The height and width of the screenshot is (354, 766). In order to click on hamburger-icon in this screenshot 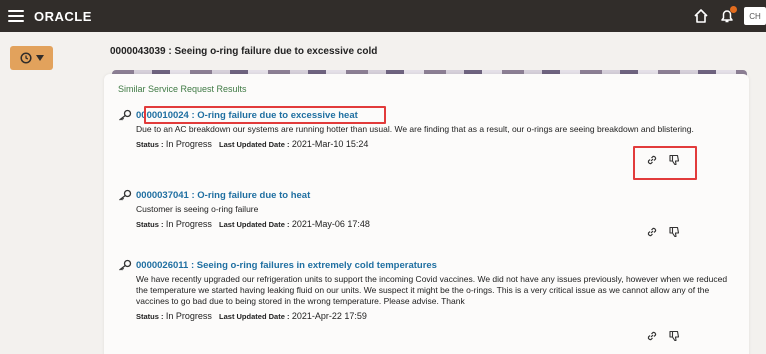, I will do `click(16, 16)`.